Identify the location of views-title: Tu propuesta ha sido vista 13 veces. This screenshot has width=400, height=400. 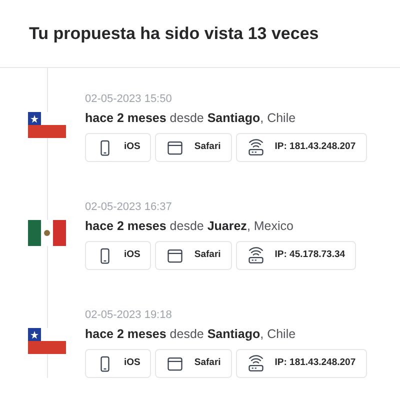
(174, 33).